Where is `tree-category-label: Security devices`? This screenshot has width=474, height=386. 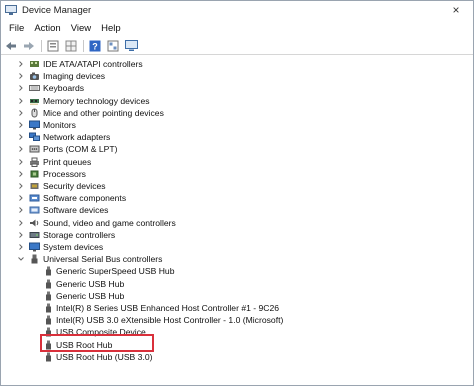
tree-category-label: Security devices is located at coordinates (74, 186).